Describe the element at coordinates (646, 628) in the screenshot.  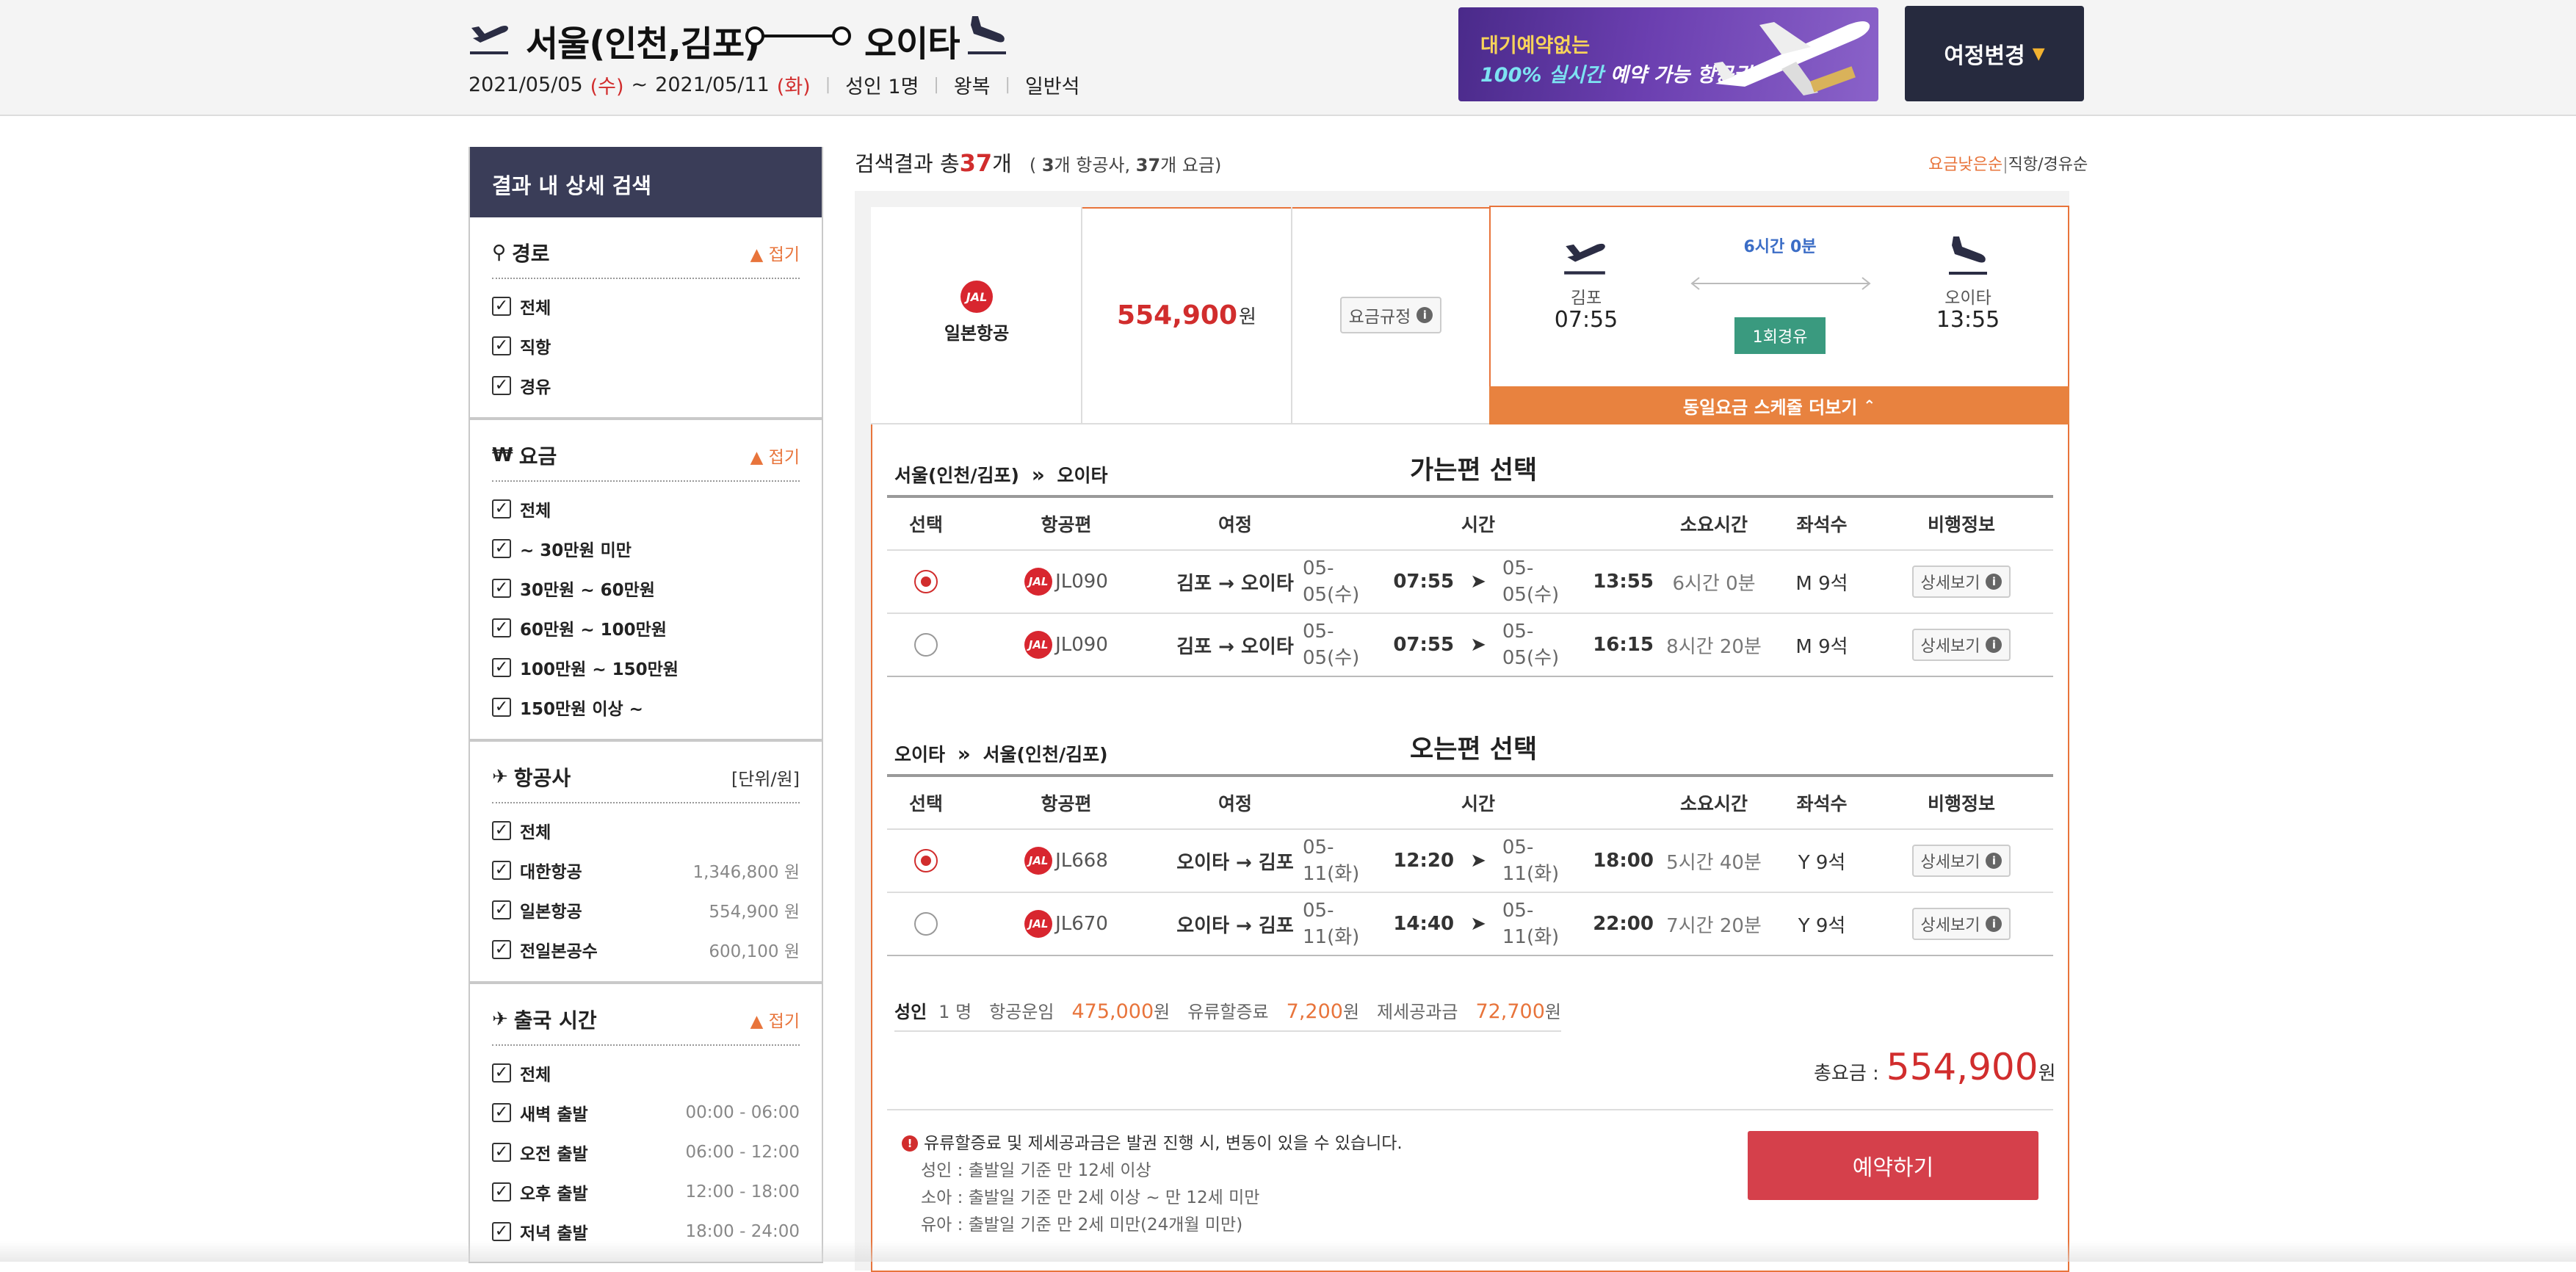
I see `filter-checkbox: ✓ 60만원 ~ 100만원` at that location.